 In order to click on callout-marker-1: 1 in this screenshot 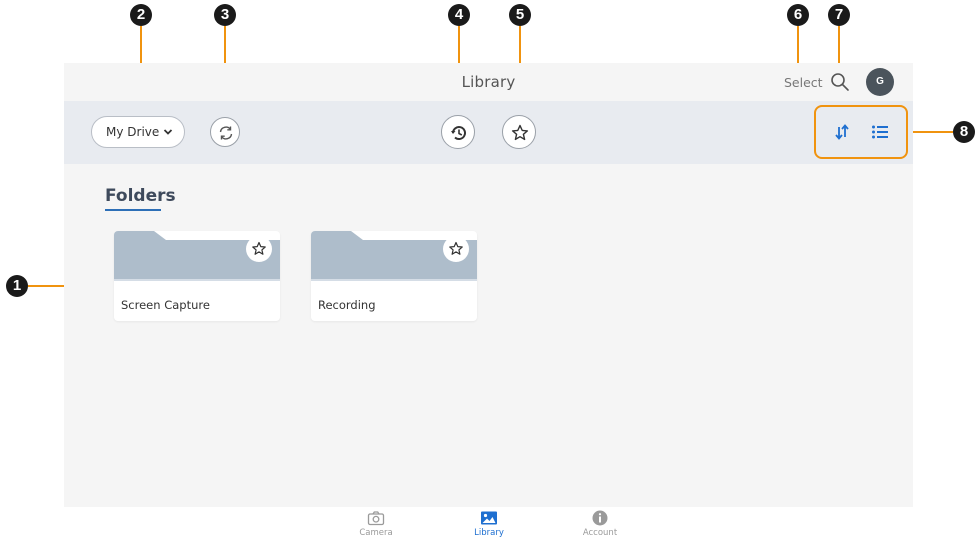, I will do `click(17, 286)`.